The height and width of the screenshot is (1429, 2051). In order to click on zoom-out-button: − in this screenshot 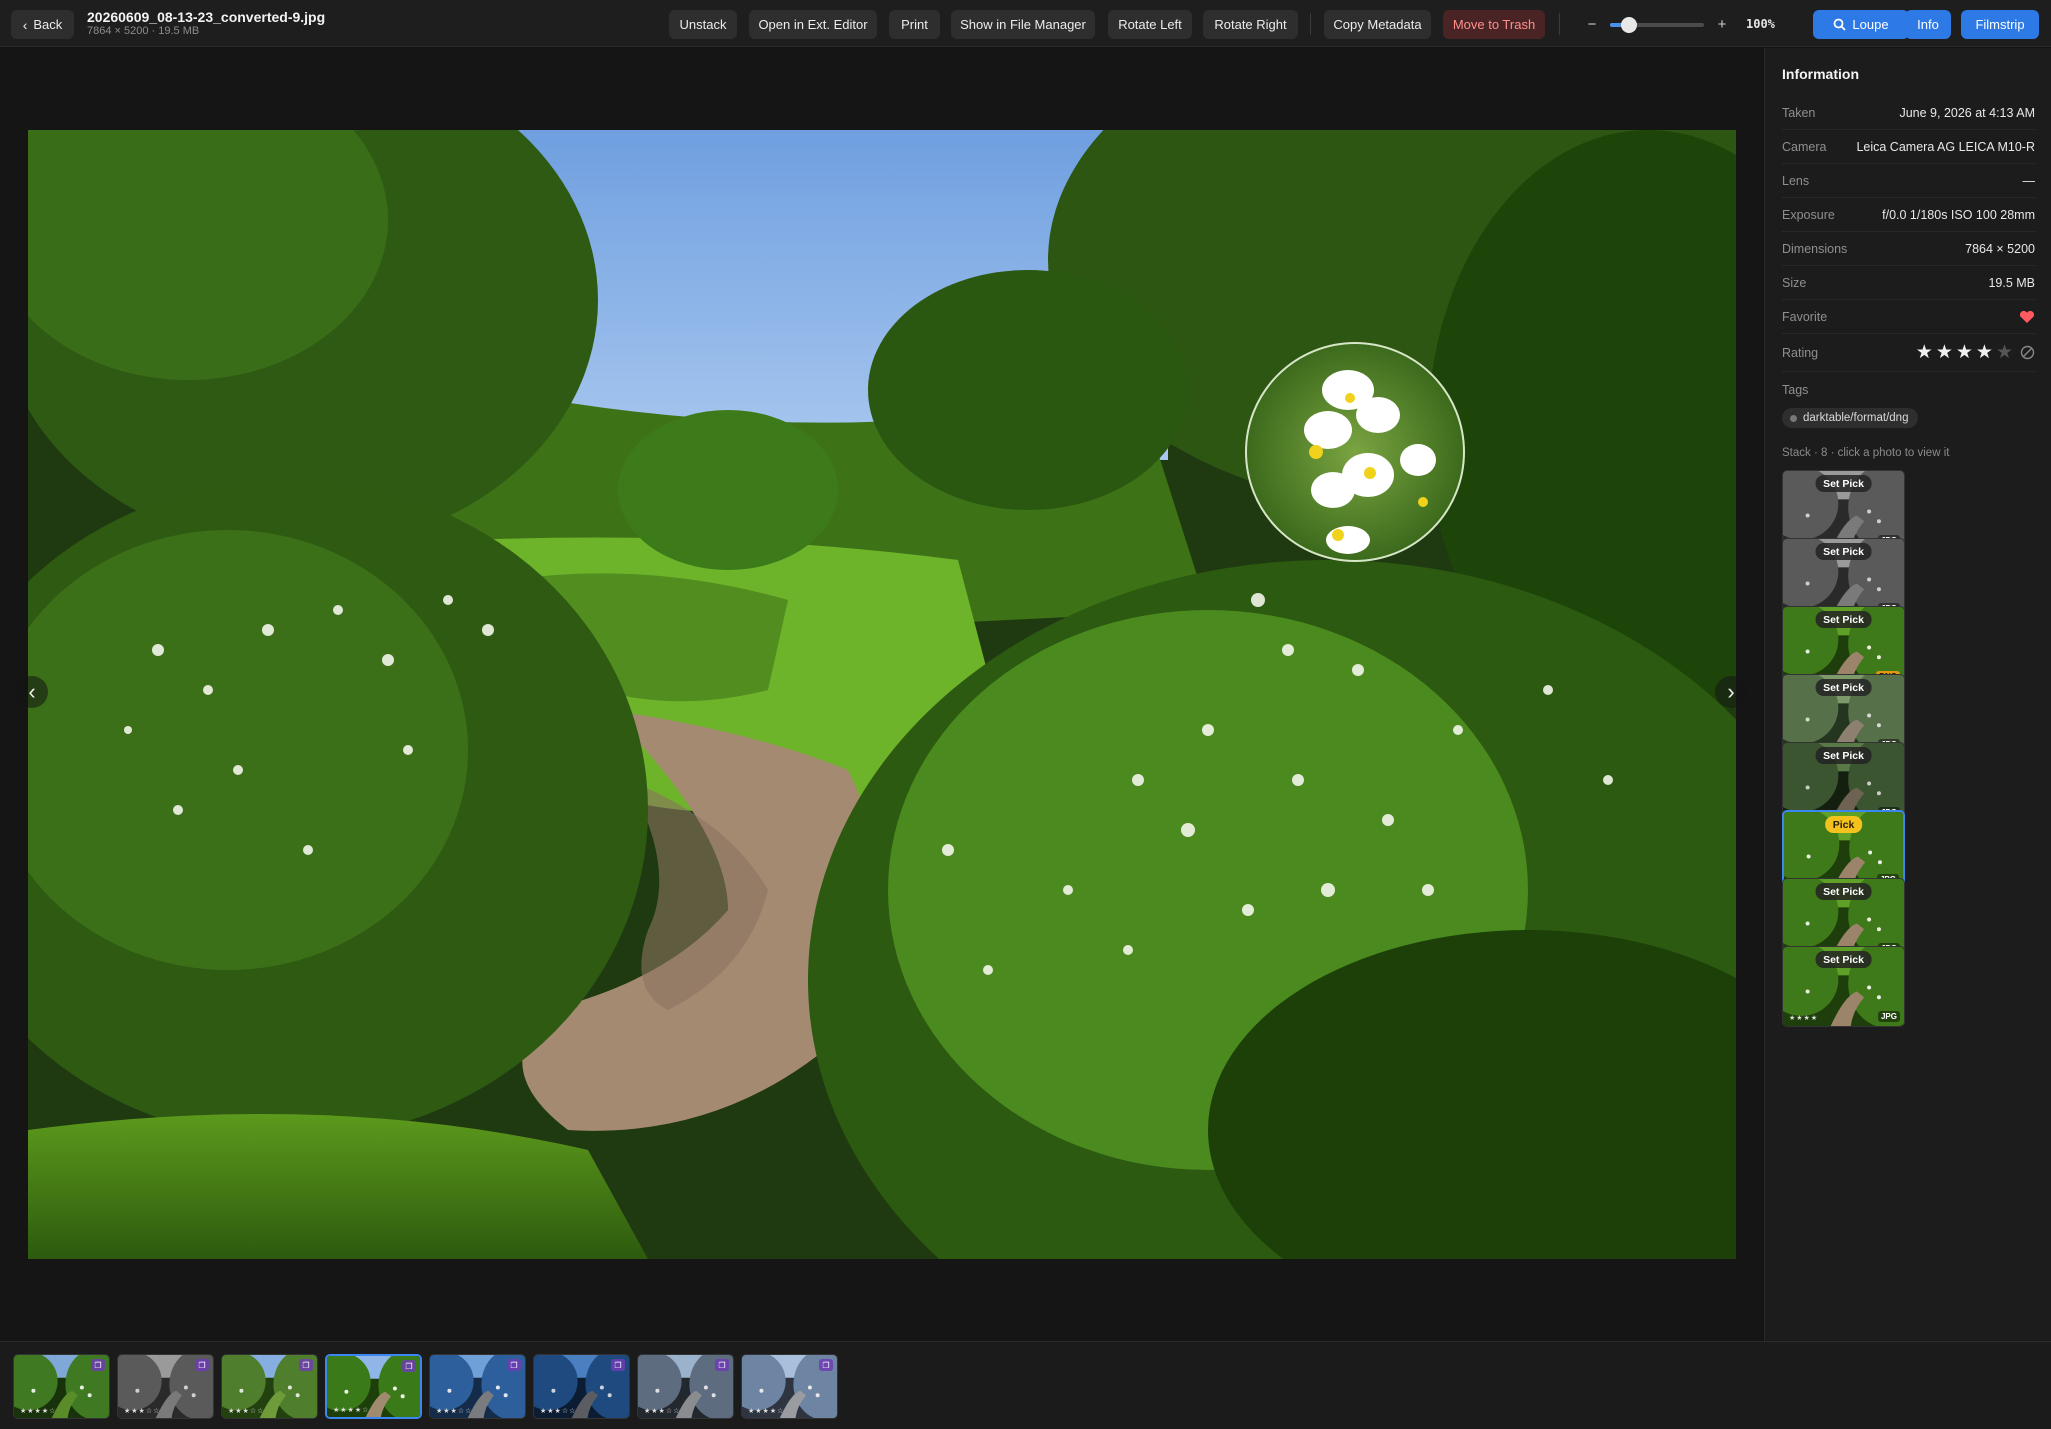, I will do `click(1592, 24)`.